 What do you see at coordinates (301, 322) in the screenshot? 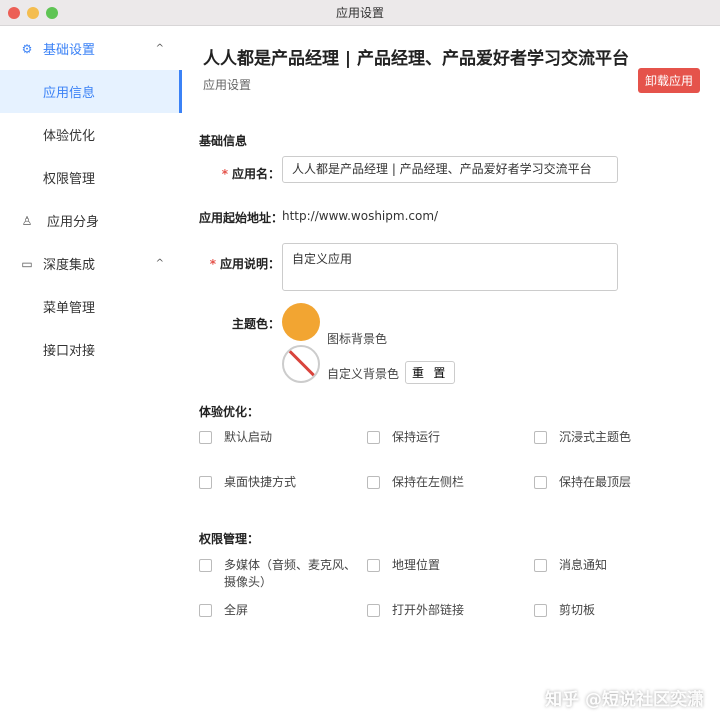
I see `icon-bg-color-swatch` at bounding box center [301, 322].